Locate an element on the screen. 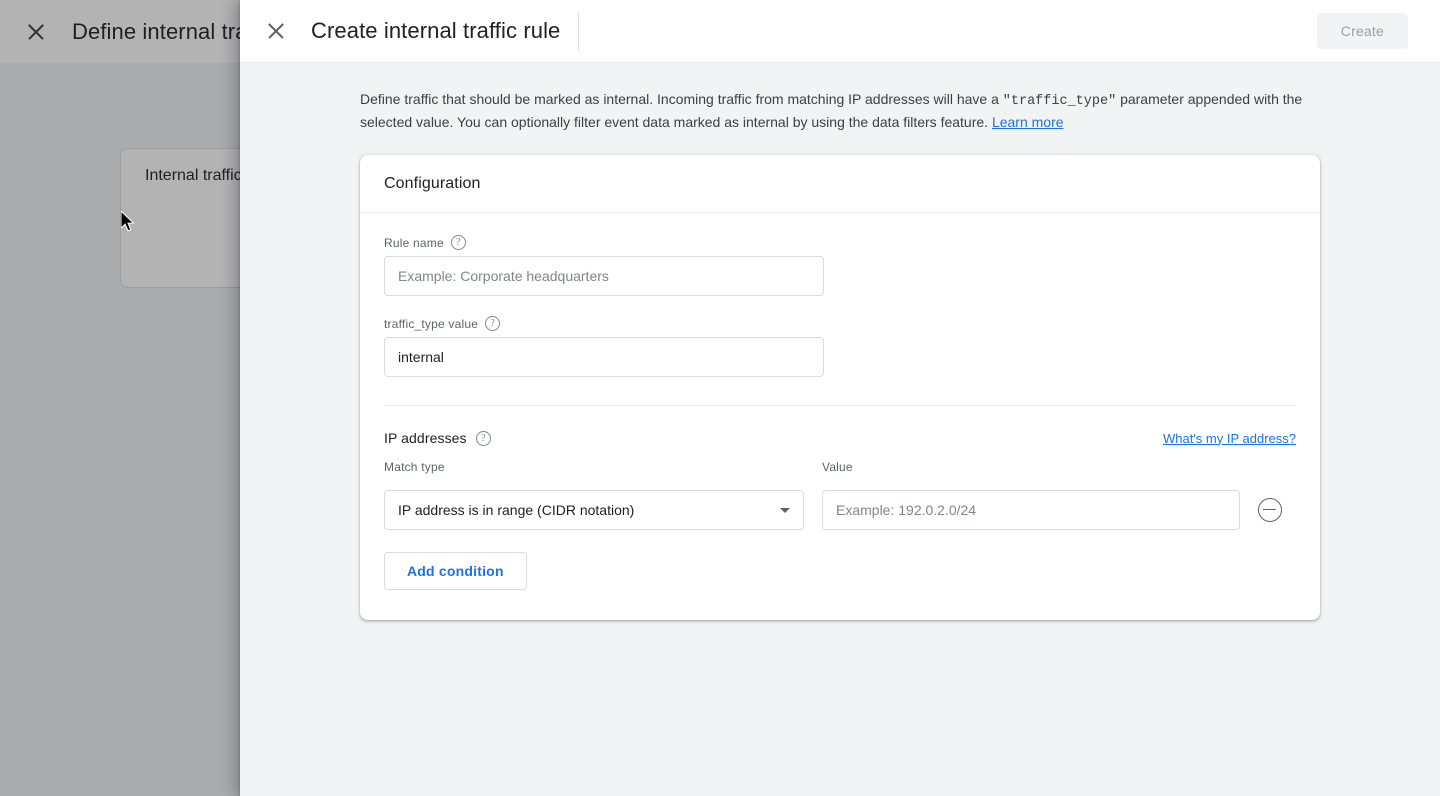  configuration-card-header: Configuration is located at coordinates (840, 184).